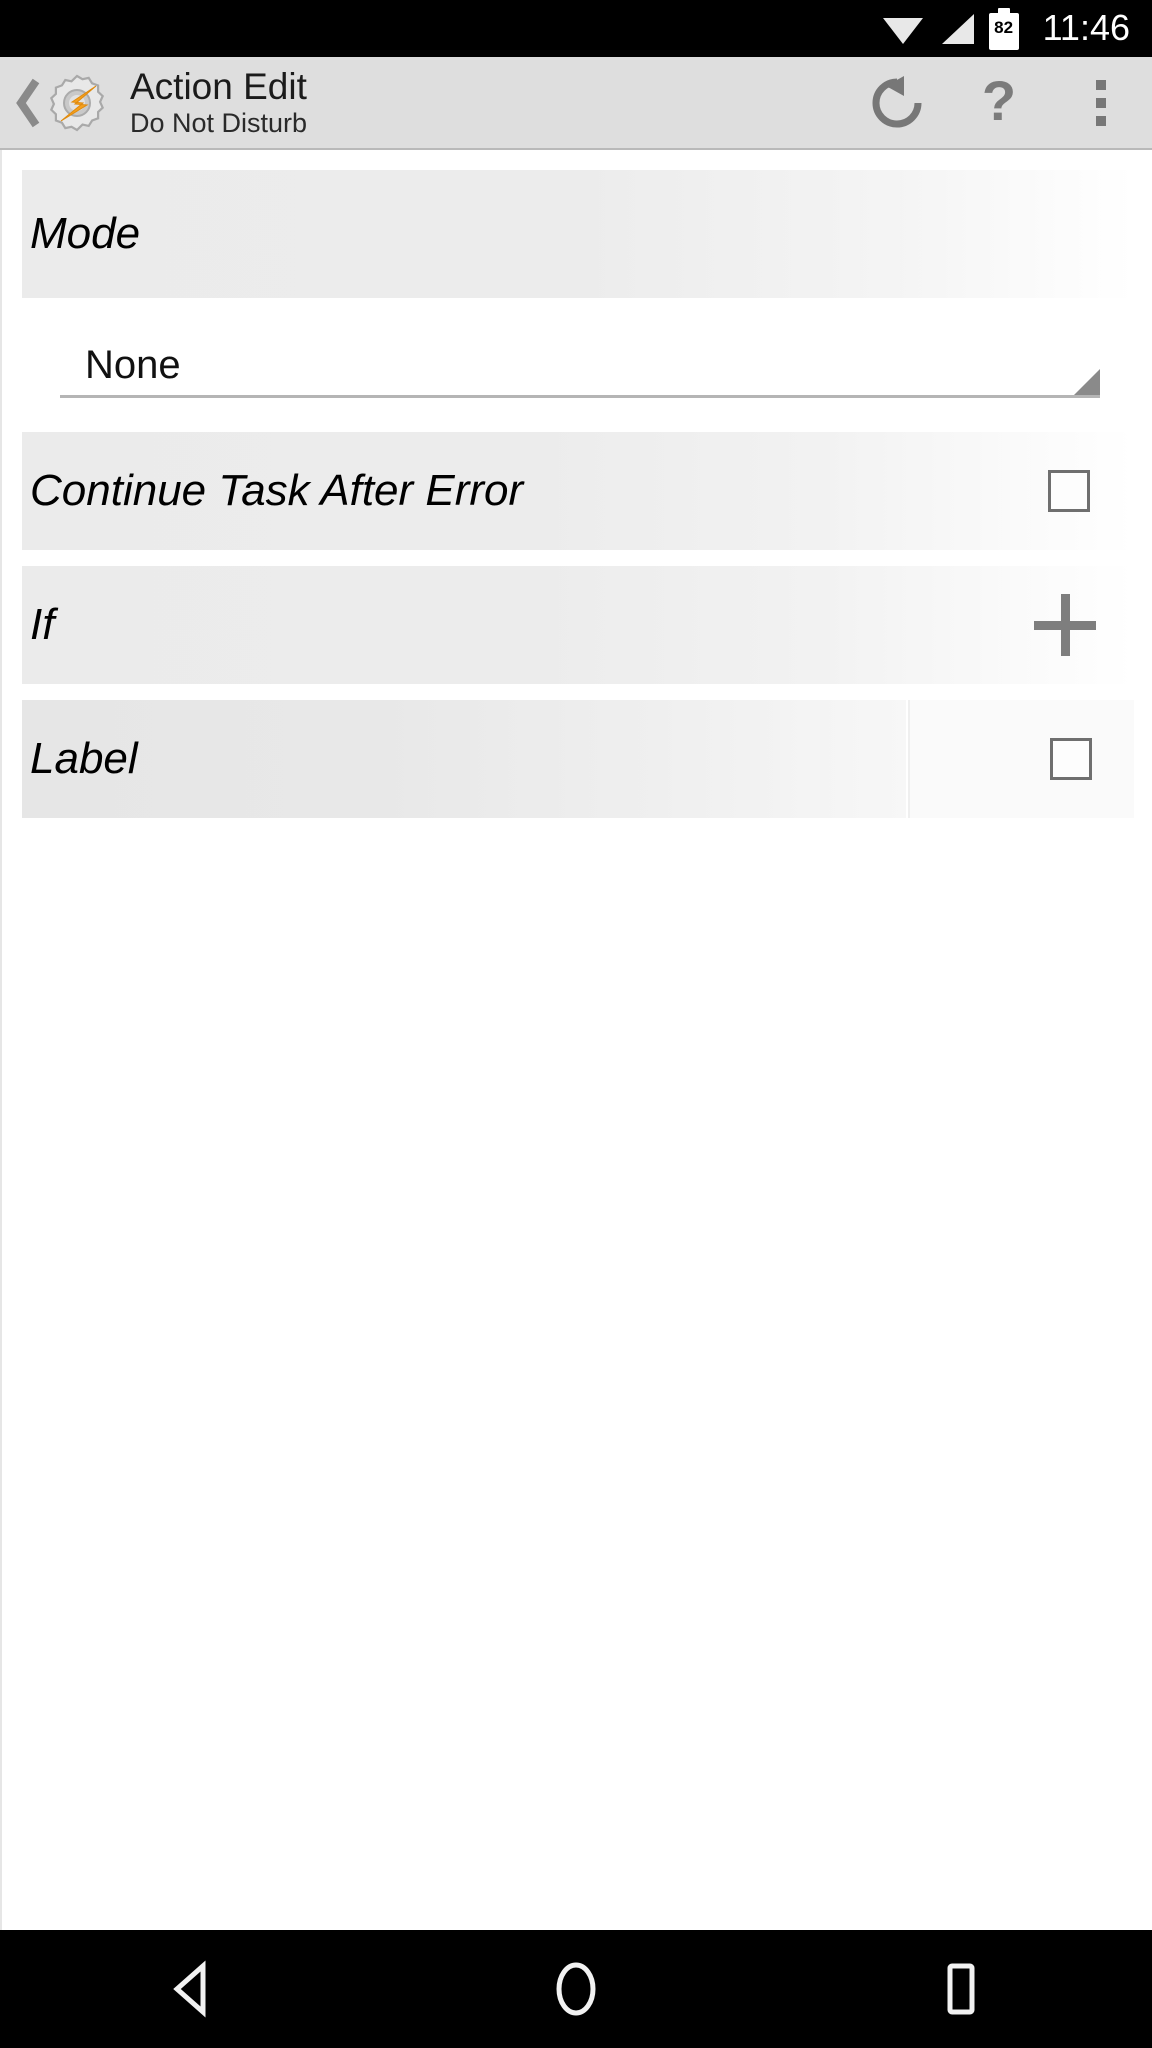 The image size is (1152, 2048). What do you see at coordinates (77, 103) in the screenshot?
I see `tasker-logo-icon` at bounding box center [77, 103].